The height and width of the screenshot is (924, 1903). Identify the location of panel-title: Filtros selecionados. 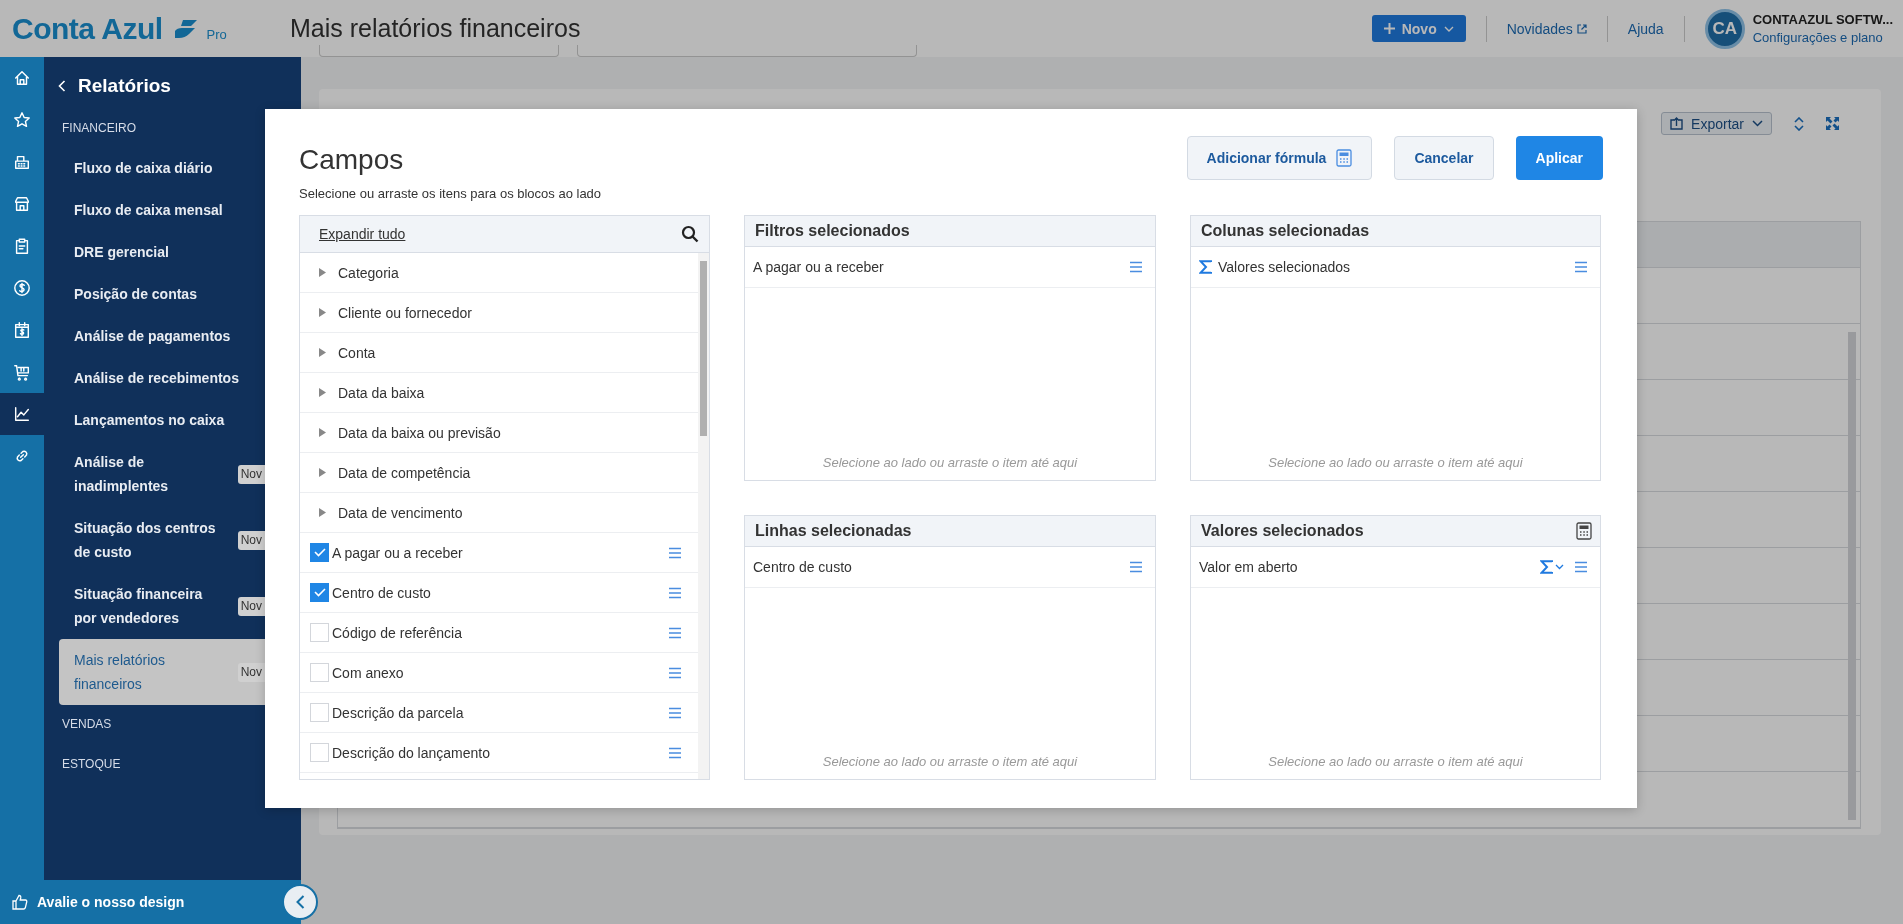
(832, 231).